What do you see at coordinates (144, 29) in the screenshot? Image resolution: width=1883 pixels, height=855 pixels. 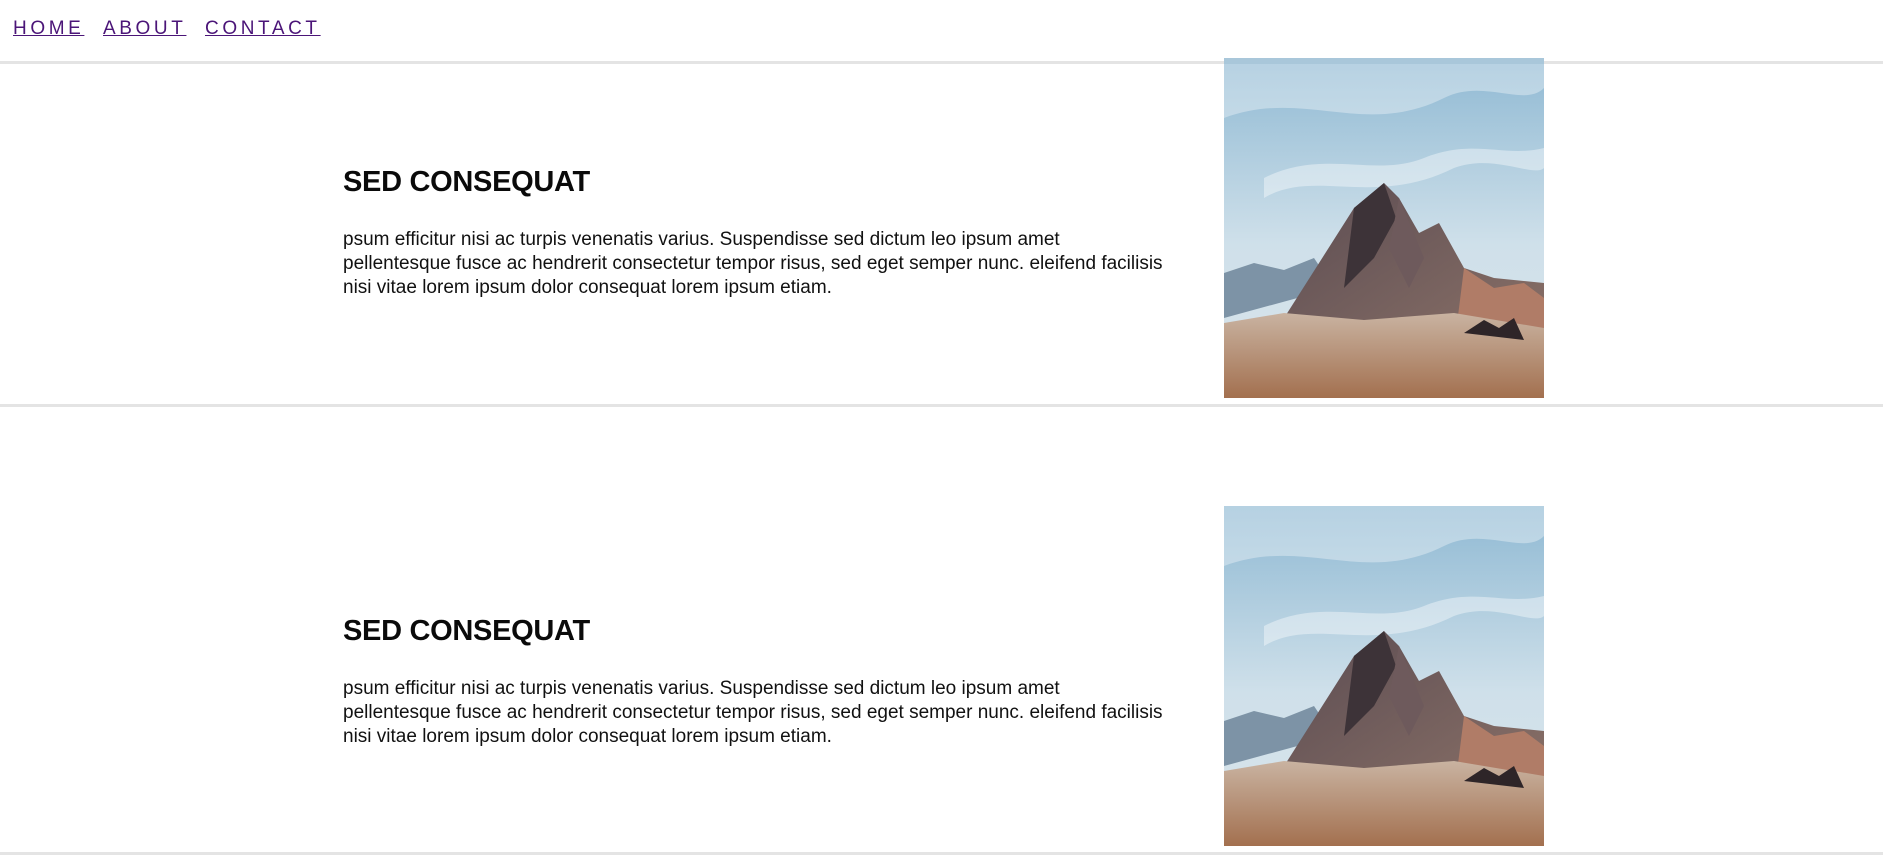 I see `nav-link-about: ABOUT` at bounding box center [144, 29].